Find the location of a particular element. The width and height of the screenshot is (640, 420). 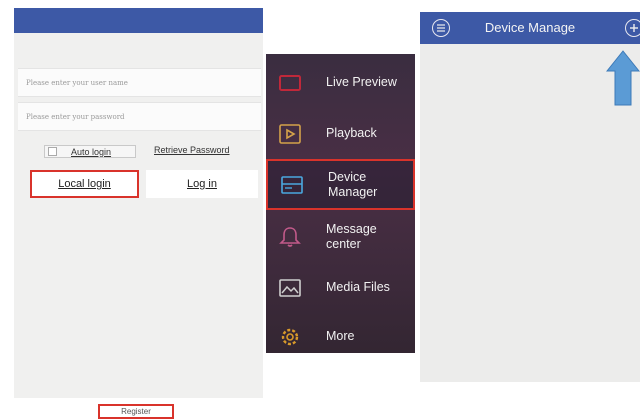

password-input is located at coordinates (139, 116).